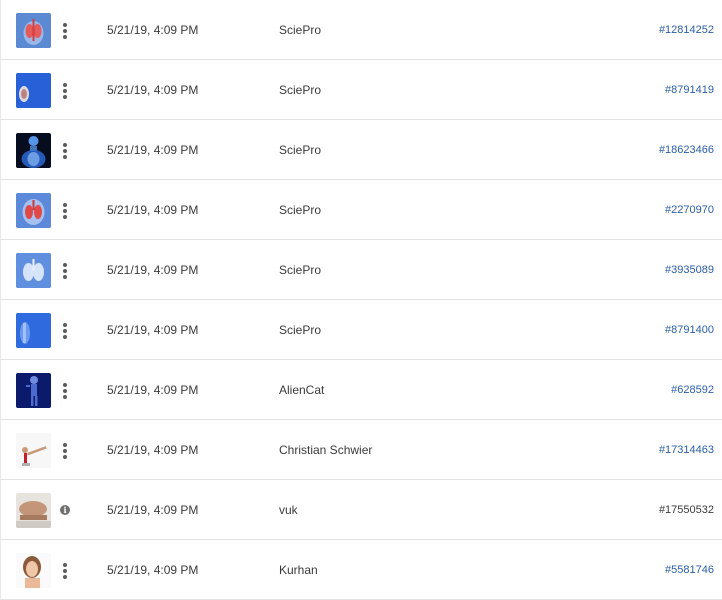 This screenshot has width=722, height=600. I want to click on asset-id-link: #8791400, so click(689, 330).